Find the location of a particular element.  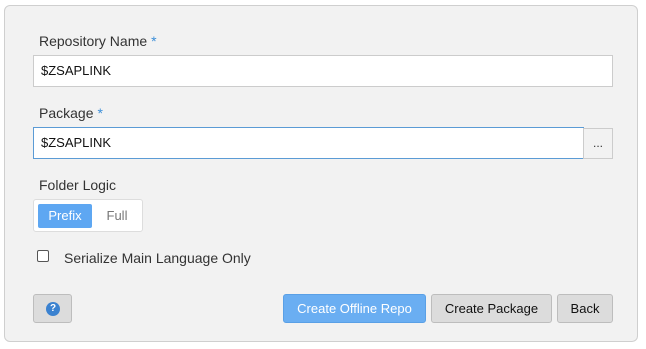

create-package-button: Create Package is located at coordinates (491, 308).